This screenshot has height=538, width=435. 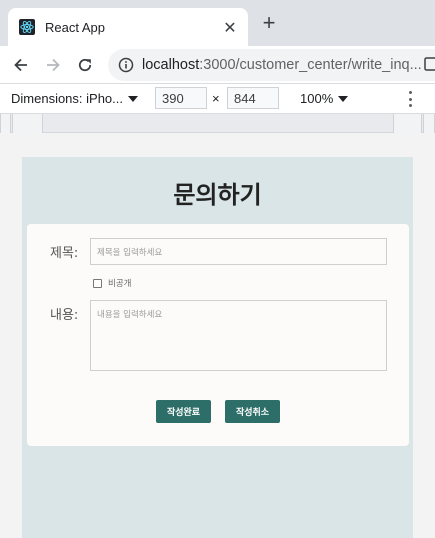 I want to click on back-arrow-icon, so click(x=20, y=65).